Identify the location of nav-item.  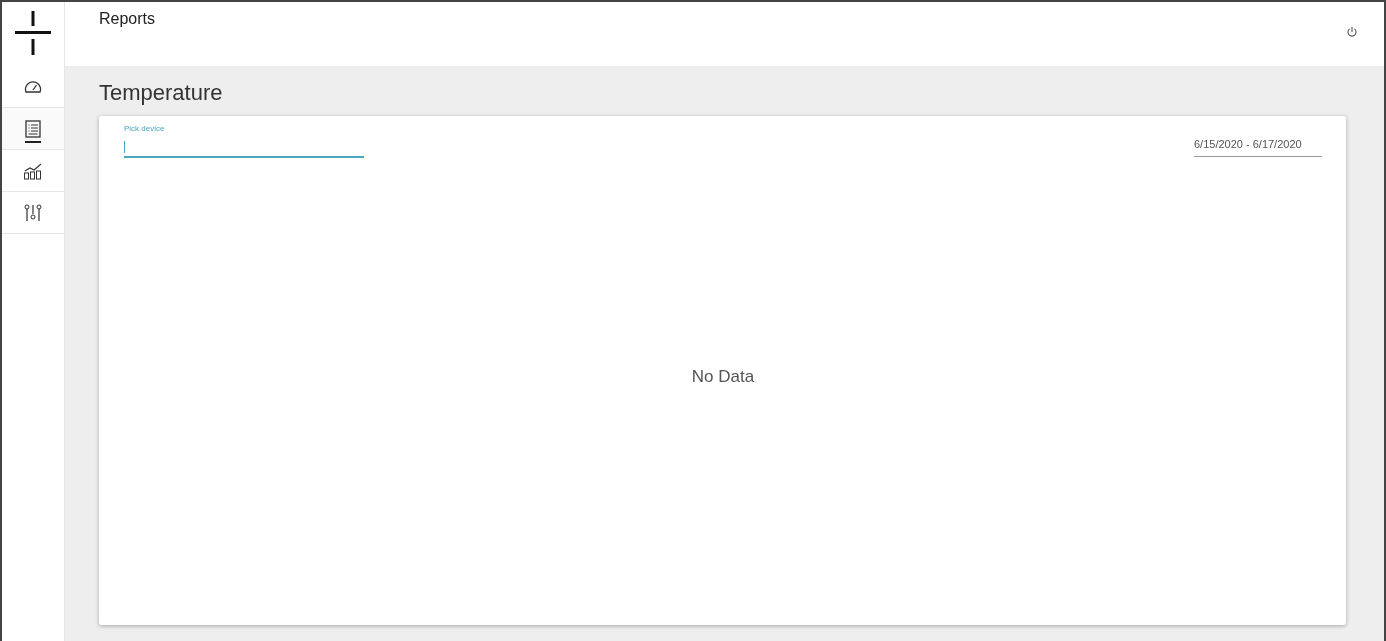
(33, 129).